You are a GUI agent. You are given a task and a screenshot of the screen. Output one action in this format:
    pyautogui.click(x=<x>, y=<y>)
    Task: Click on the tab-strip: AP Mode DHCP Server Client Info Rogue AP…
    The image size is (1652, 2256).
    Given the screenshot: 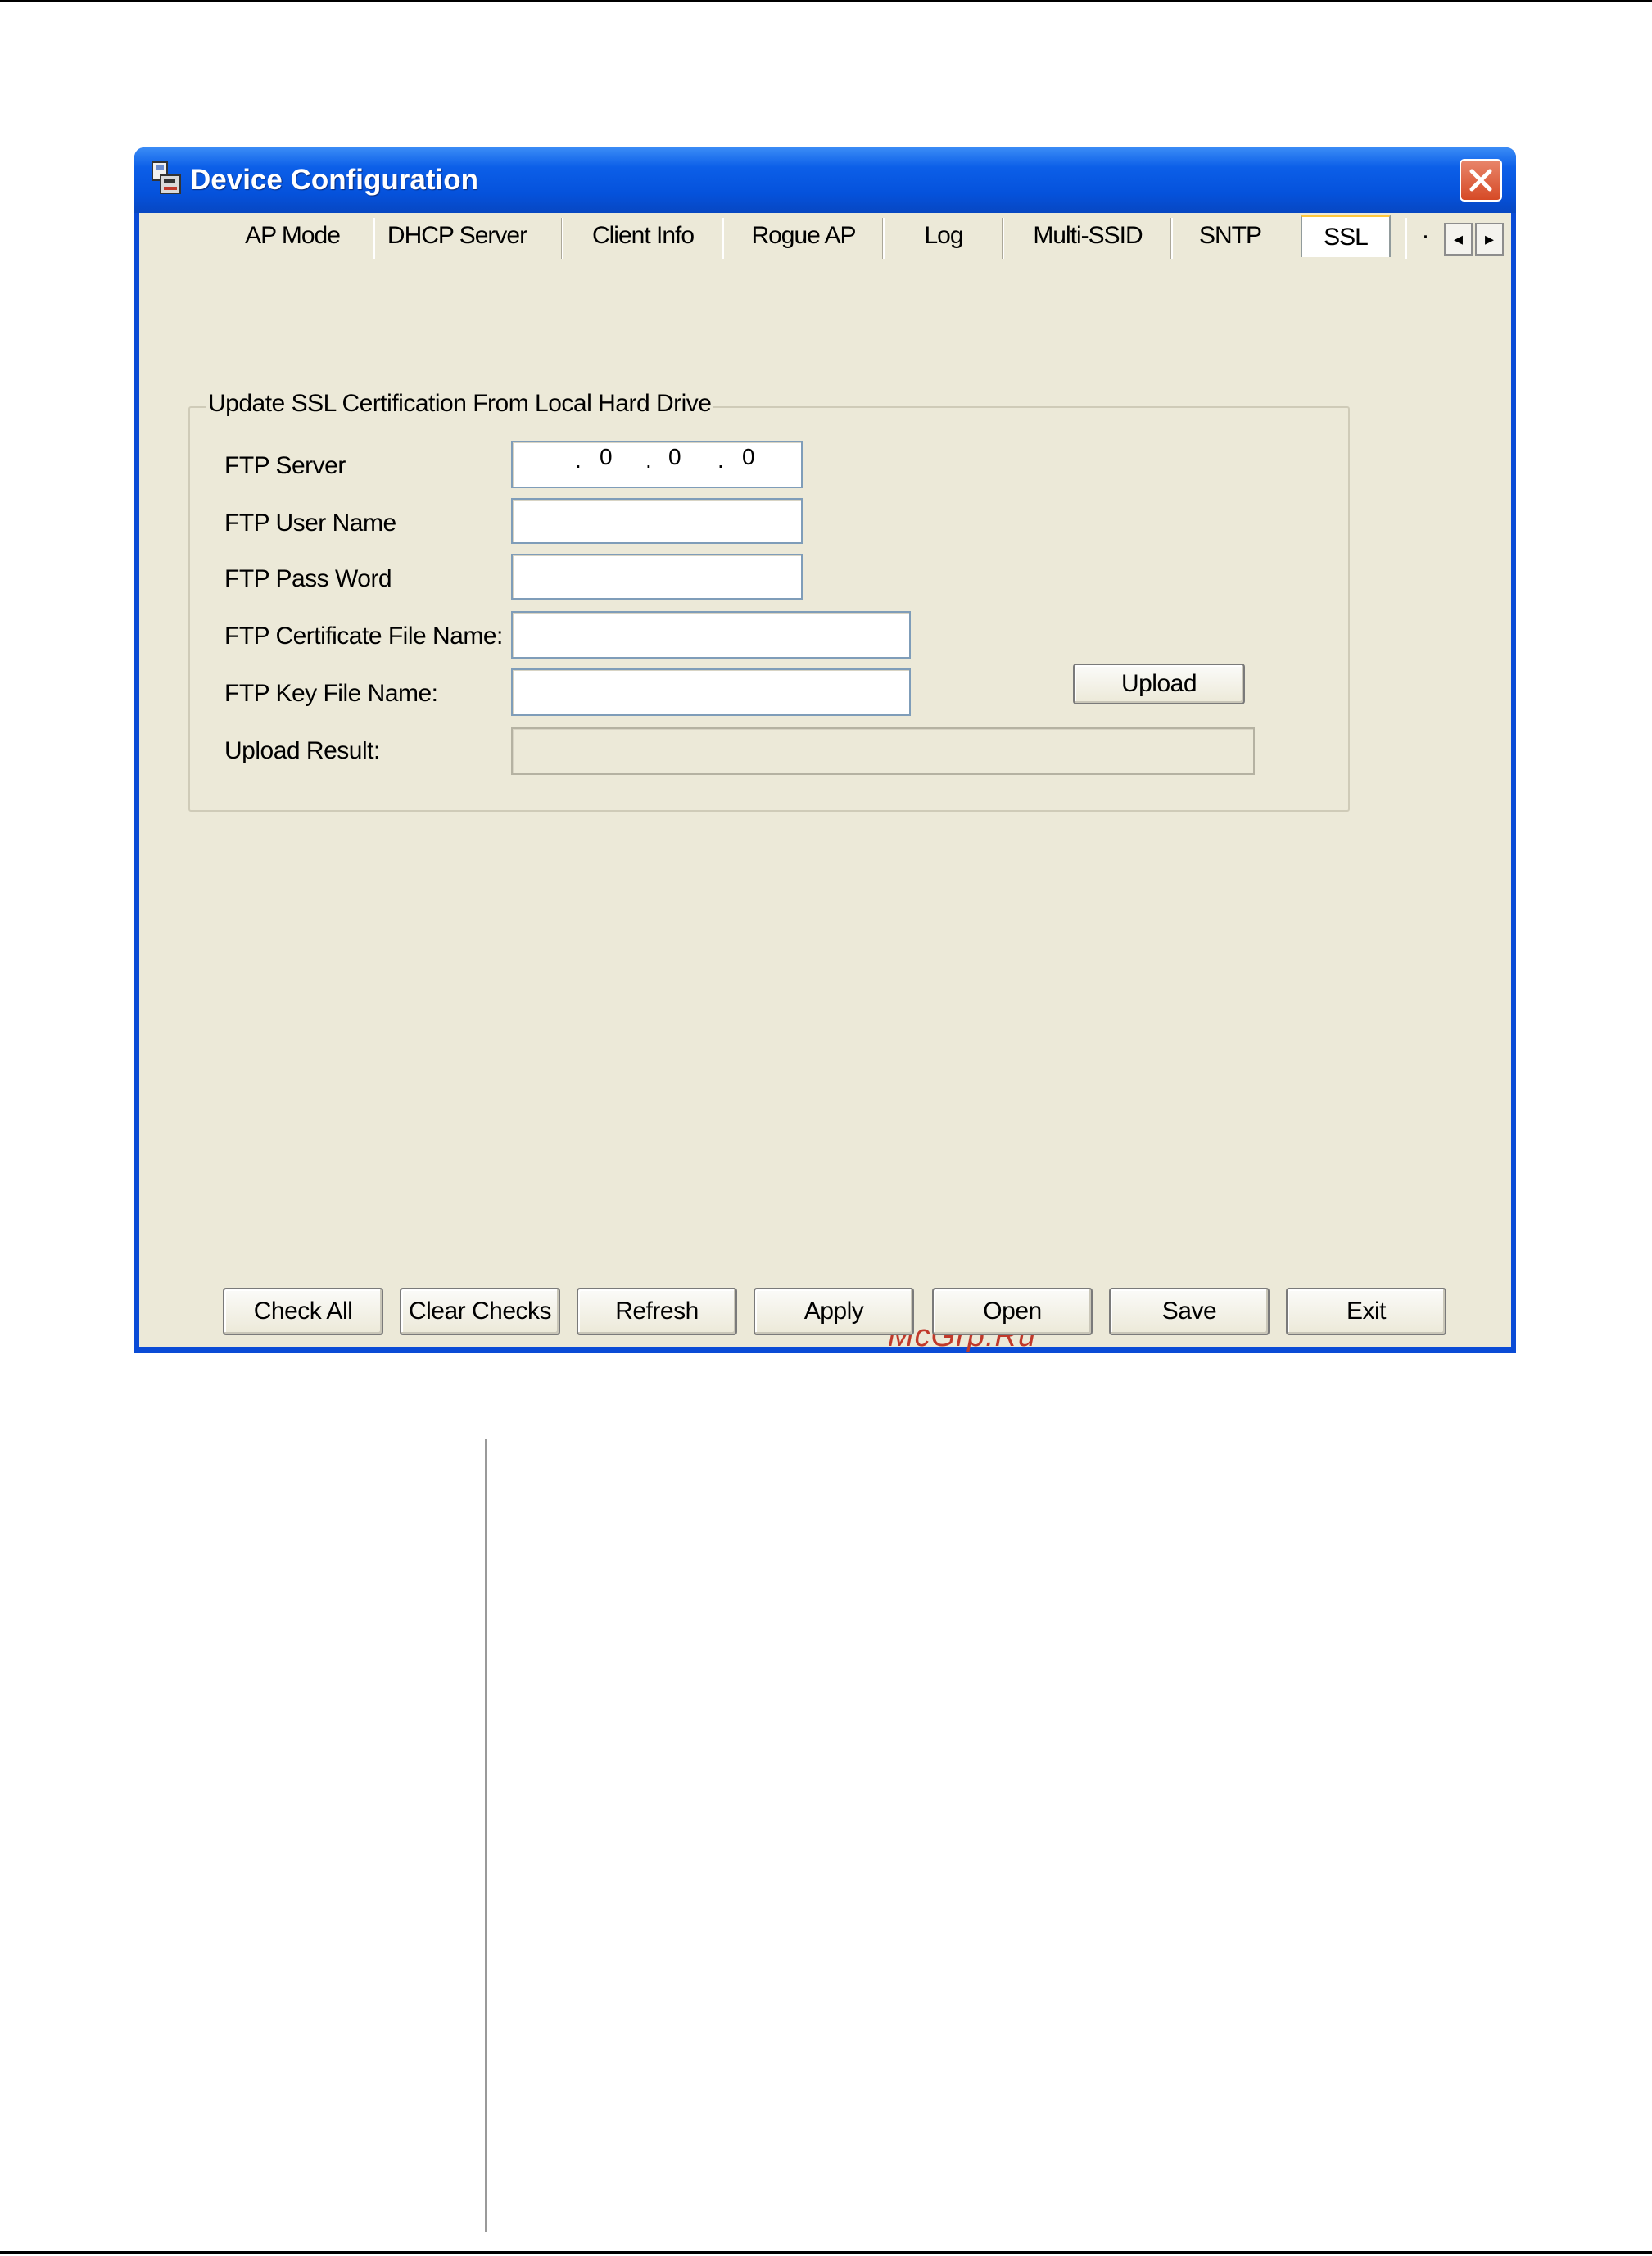 What is the action you would take?
    pyautogui.click(x=825, y=237)
    